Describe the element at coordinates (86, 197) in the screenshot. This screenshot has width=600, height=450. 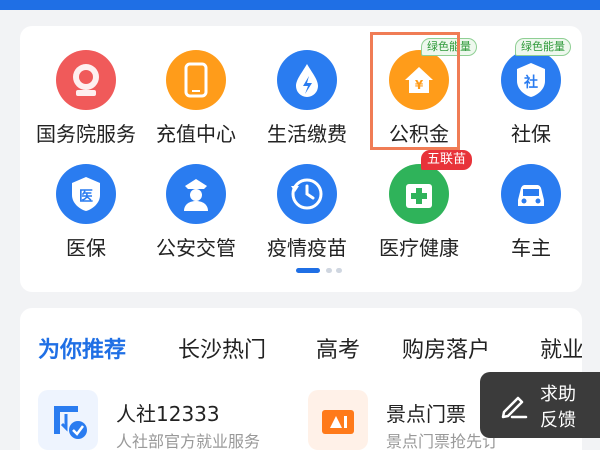
I see `svg-text: 医` at that location.